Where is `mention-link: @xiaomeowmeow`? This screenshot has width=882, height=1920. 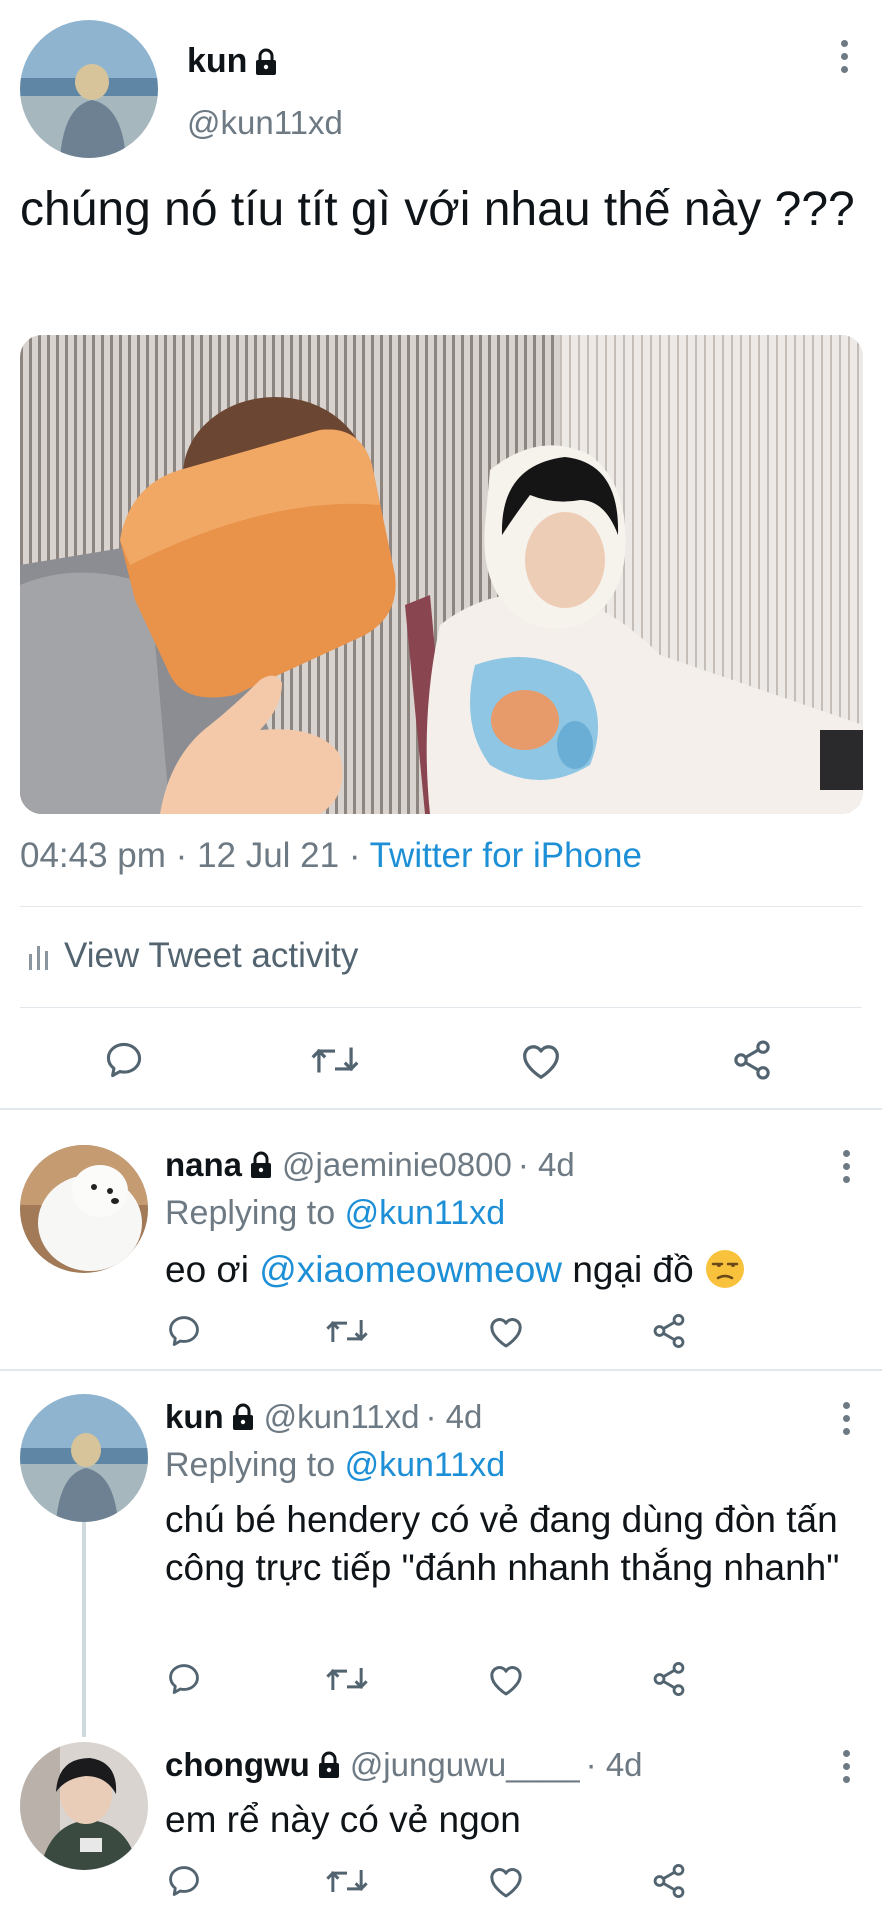
mention-link: @xiaomeowmeow is located at coordinates (410, 1269).